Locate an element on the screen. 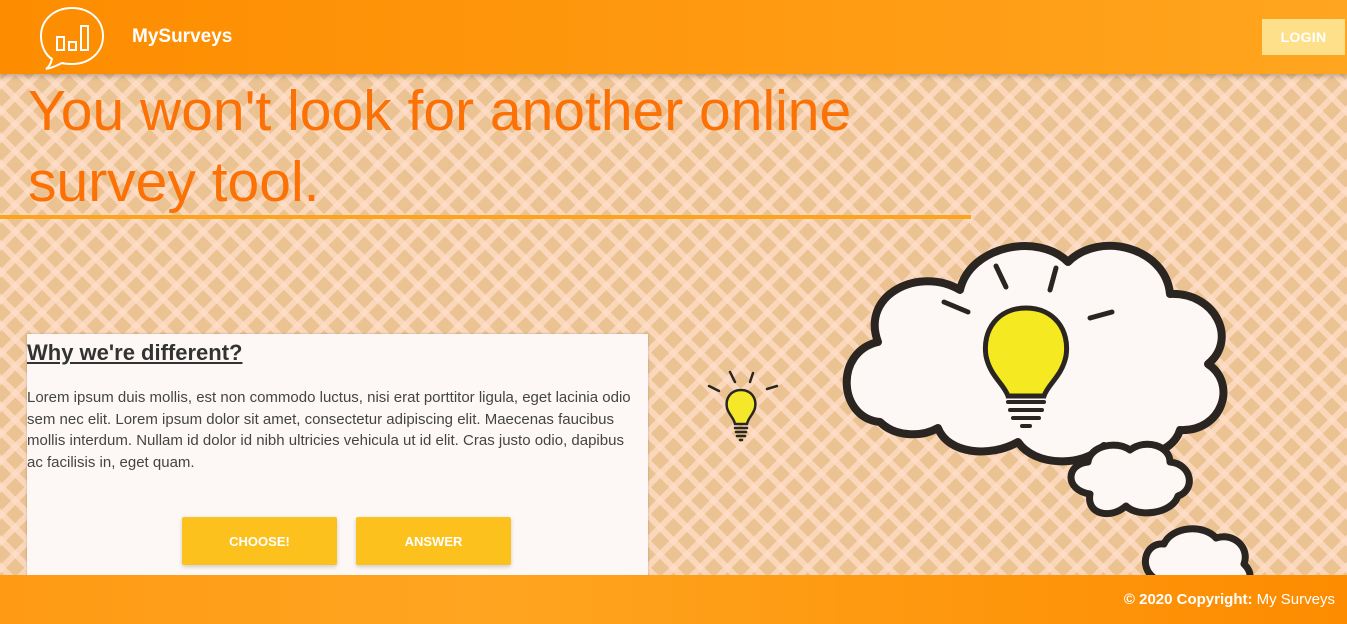 This screenshot has width=1347, height=624. footer: © 2020 Copyright: My Surveys is located at coordinates (673, 599).